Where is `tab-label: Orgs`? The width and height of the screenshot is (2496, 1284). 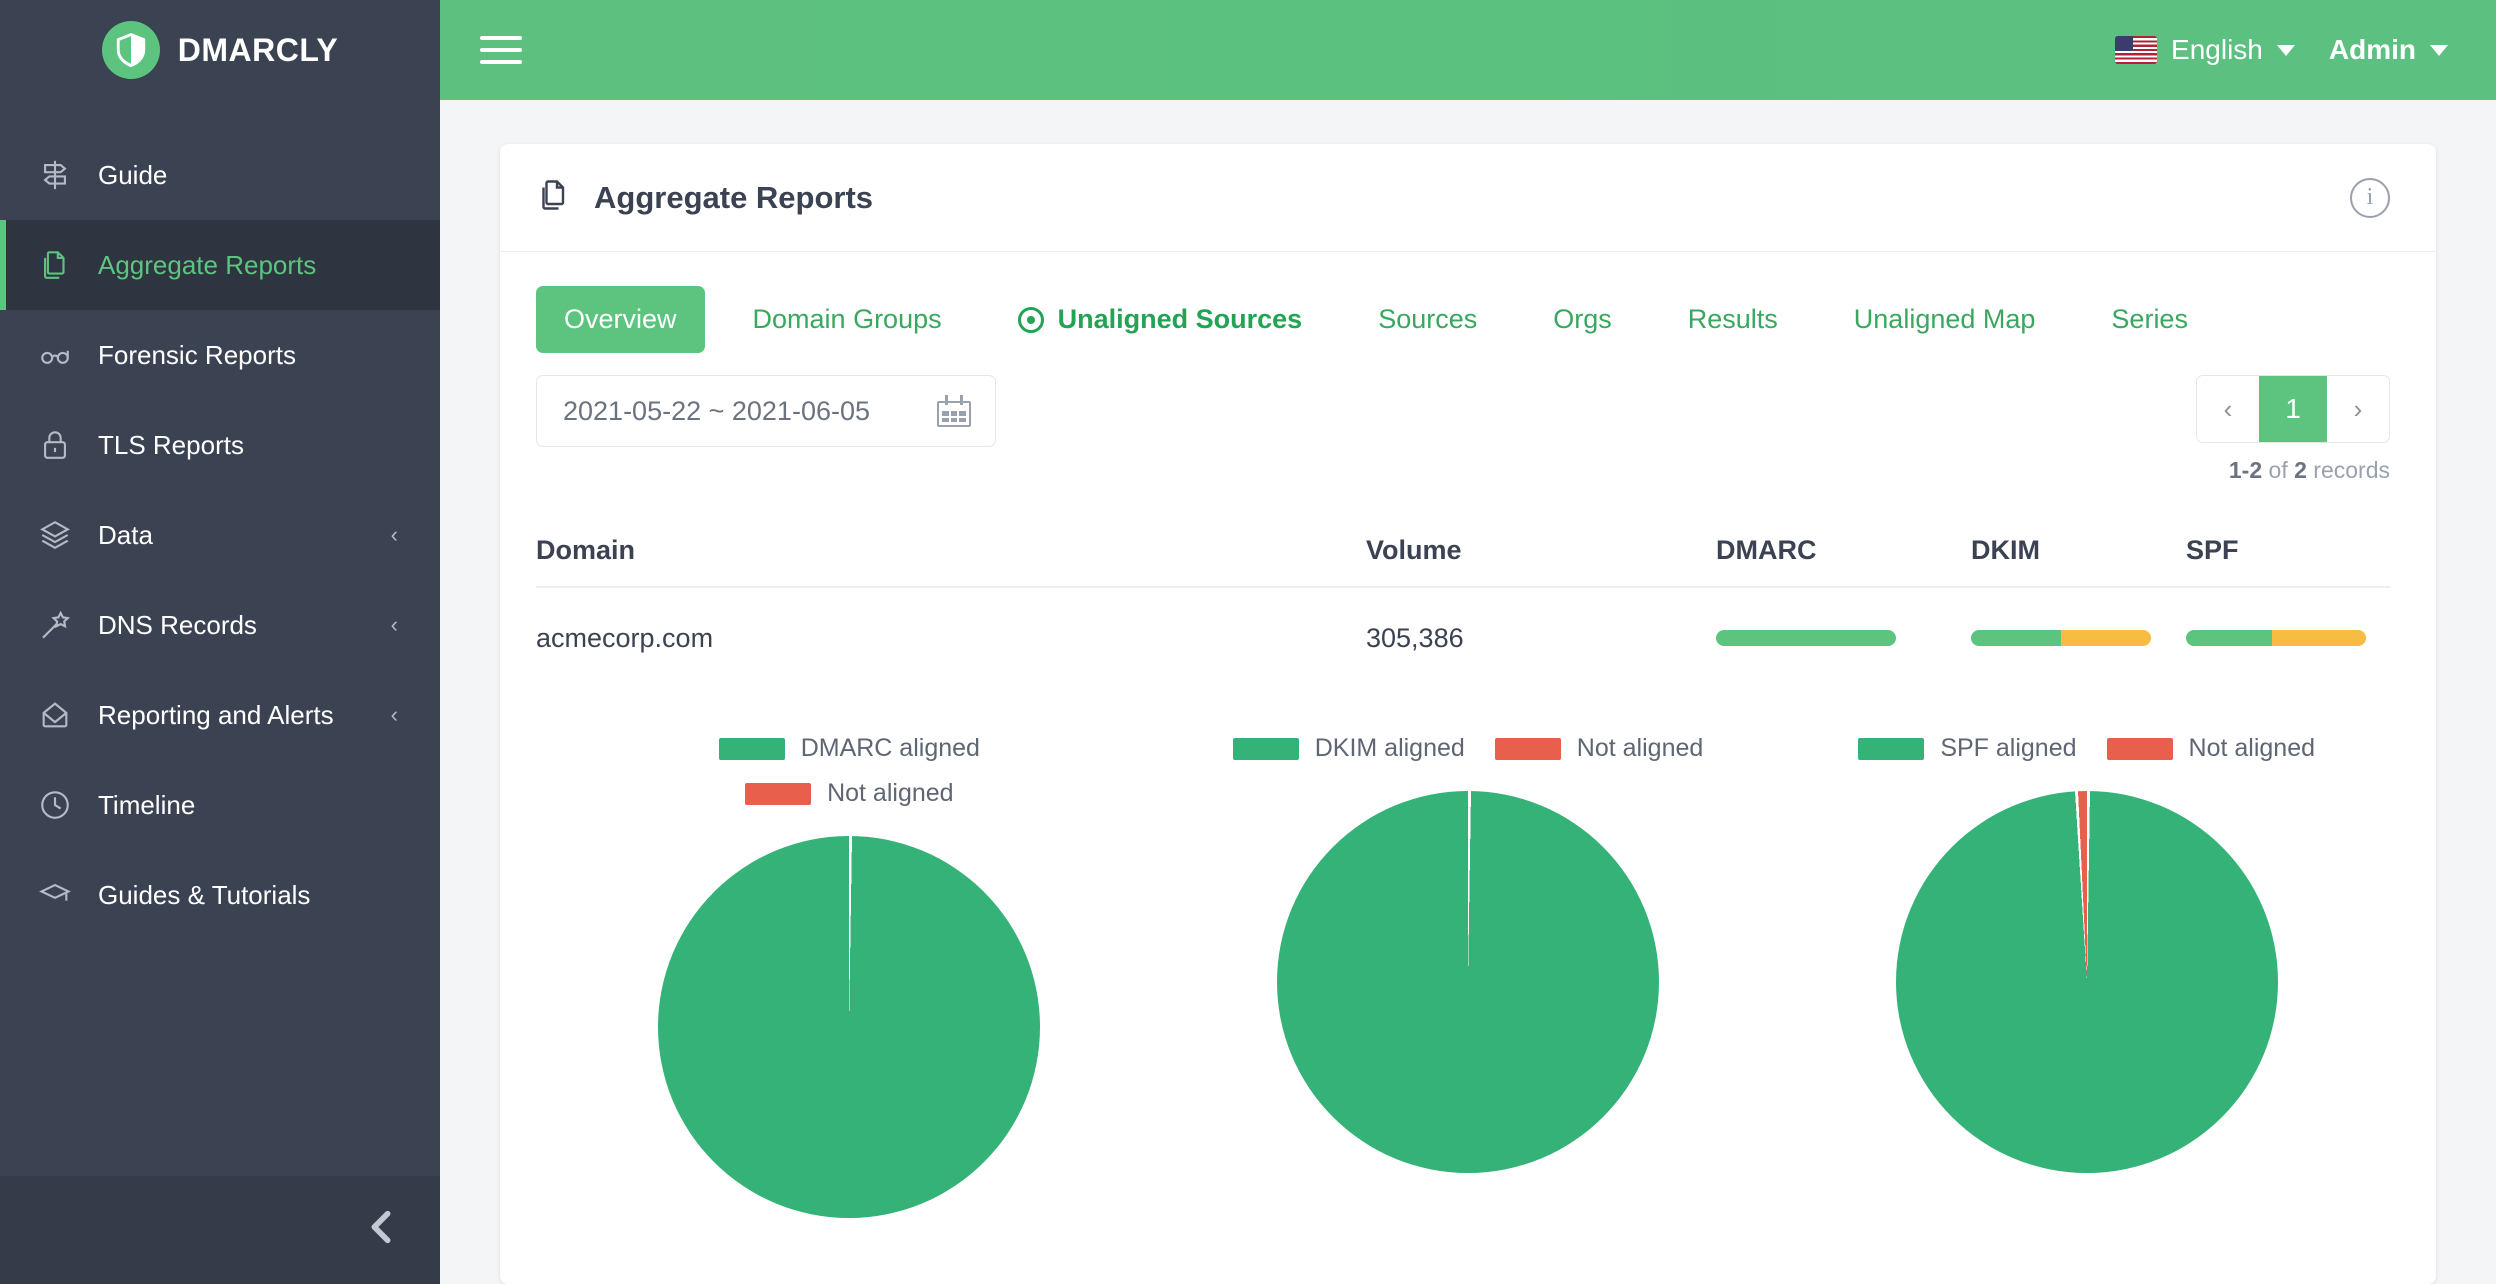 tab-label: Orgs is located at coordinates (1582, 319).